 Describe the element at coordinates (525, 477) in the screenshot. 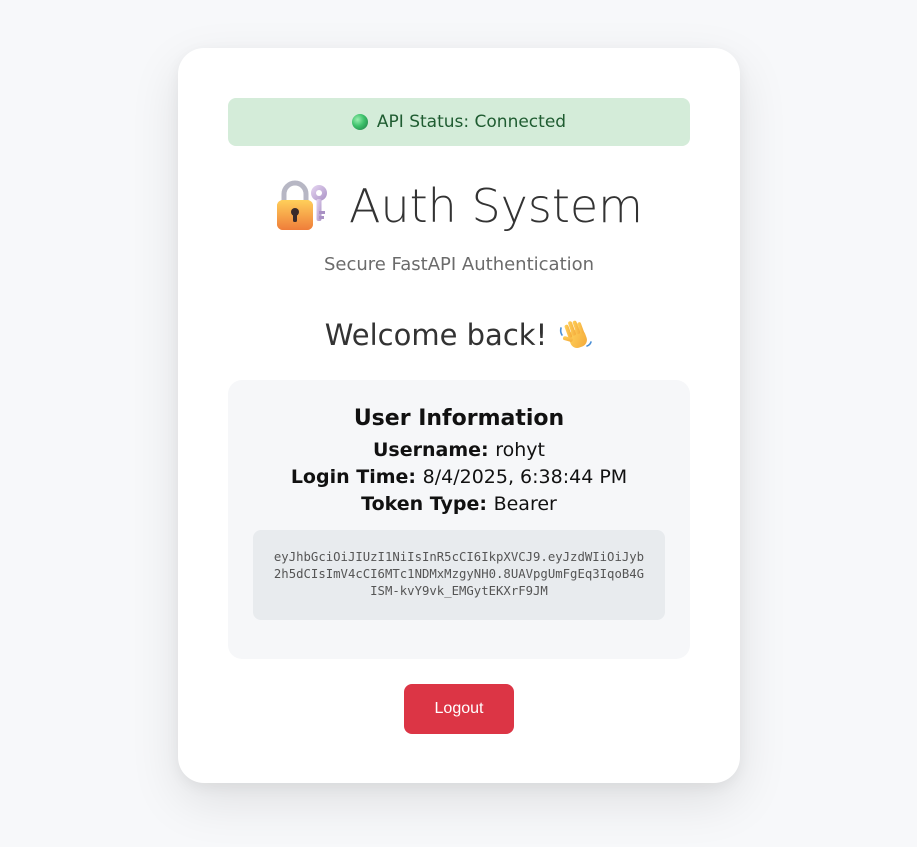

I see `login-time-value: 8/4/2025, 6:38:44 PM` at that location.